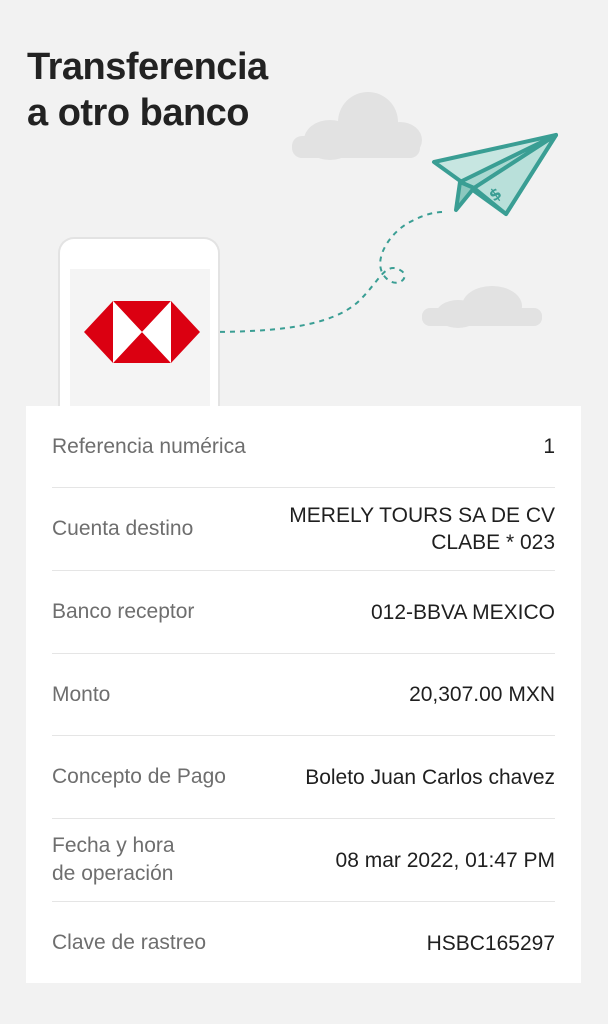  Describe the element at coordinates (482, 694) in the screenshot. I see `detail-value: 20,307.00 MXN` at that location.